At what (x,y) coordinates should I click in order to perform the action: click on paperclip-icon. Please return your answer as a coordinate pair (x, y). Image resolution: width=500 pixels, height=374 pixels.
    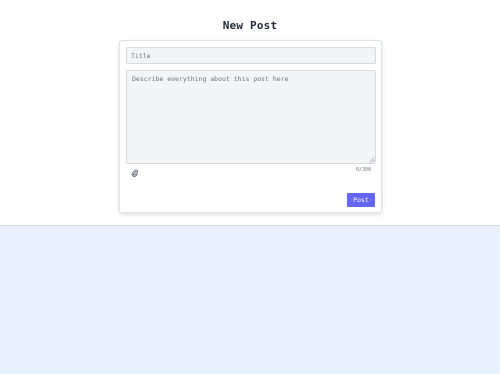
    Looking at the image, I should click on (134, 173).